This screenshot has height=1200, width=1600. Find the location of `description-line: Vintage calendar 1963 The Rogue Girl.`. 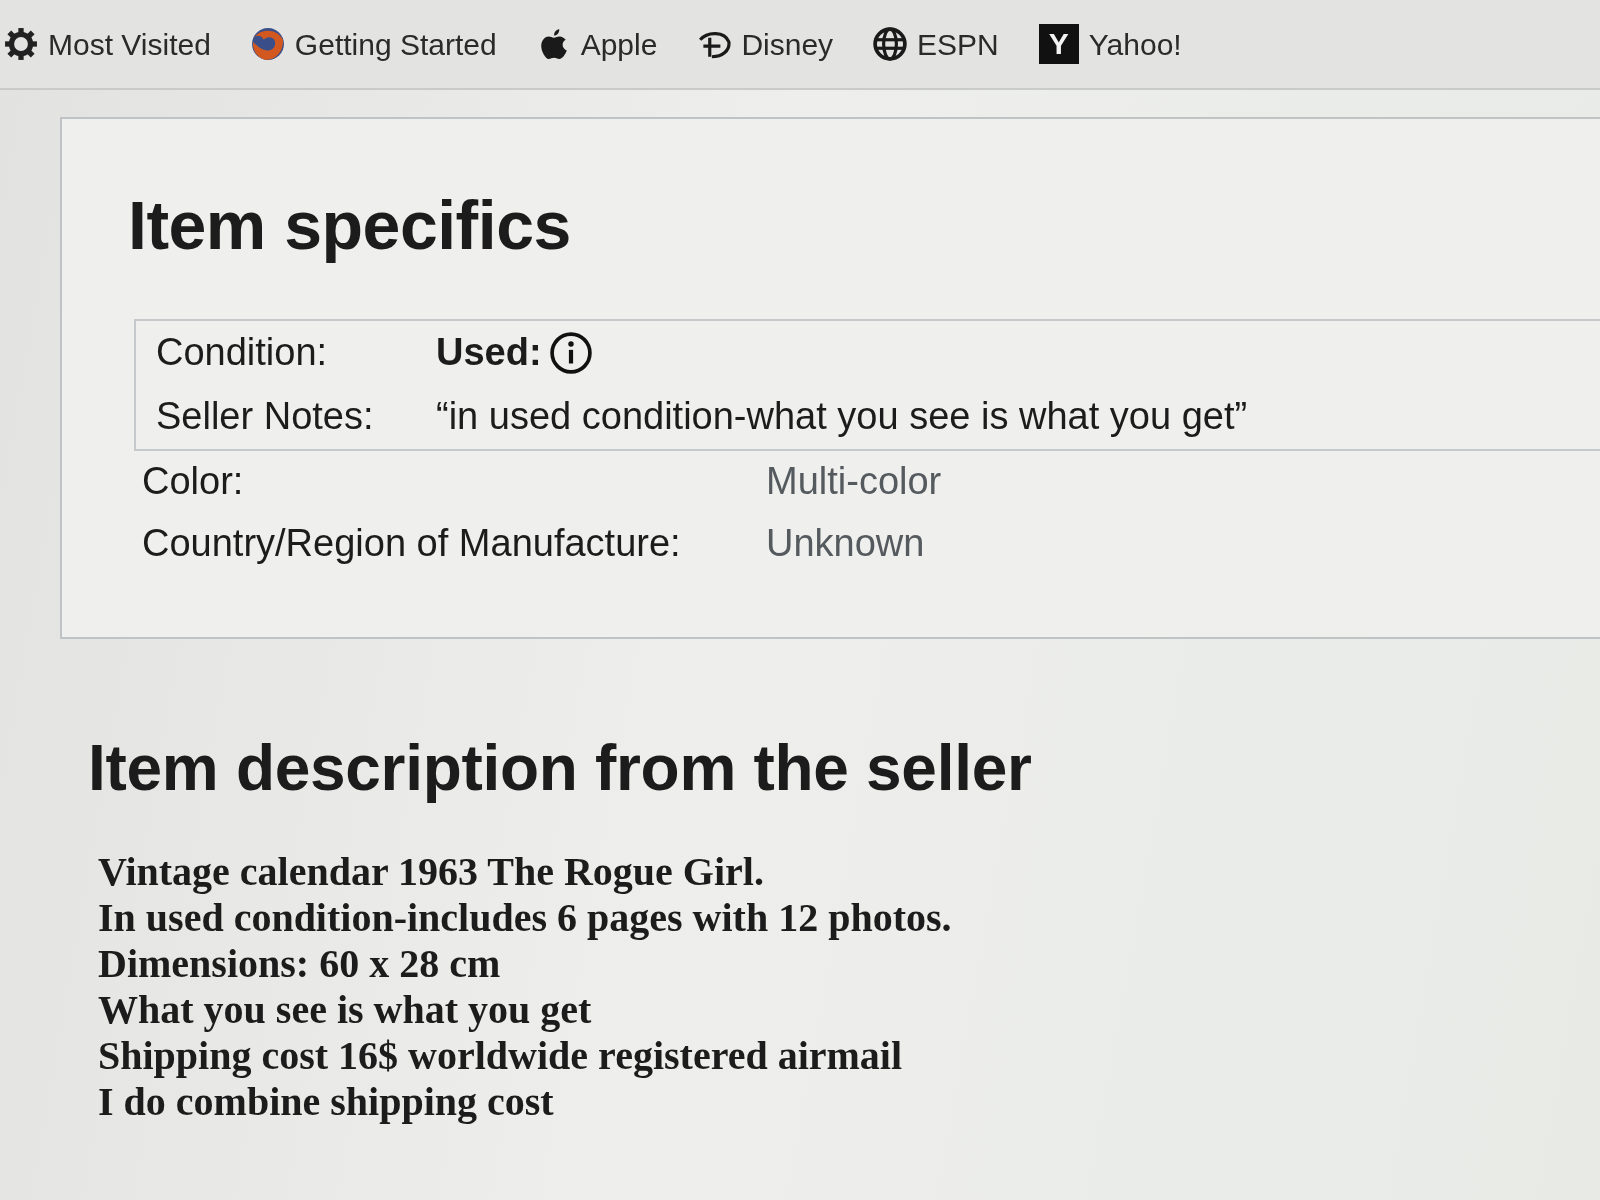

description-line: Vintage calendar 1963 The Rogue Girl. is located at coordinates (431, 872).